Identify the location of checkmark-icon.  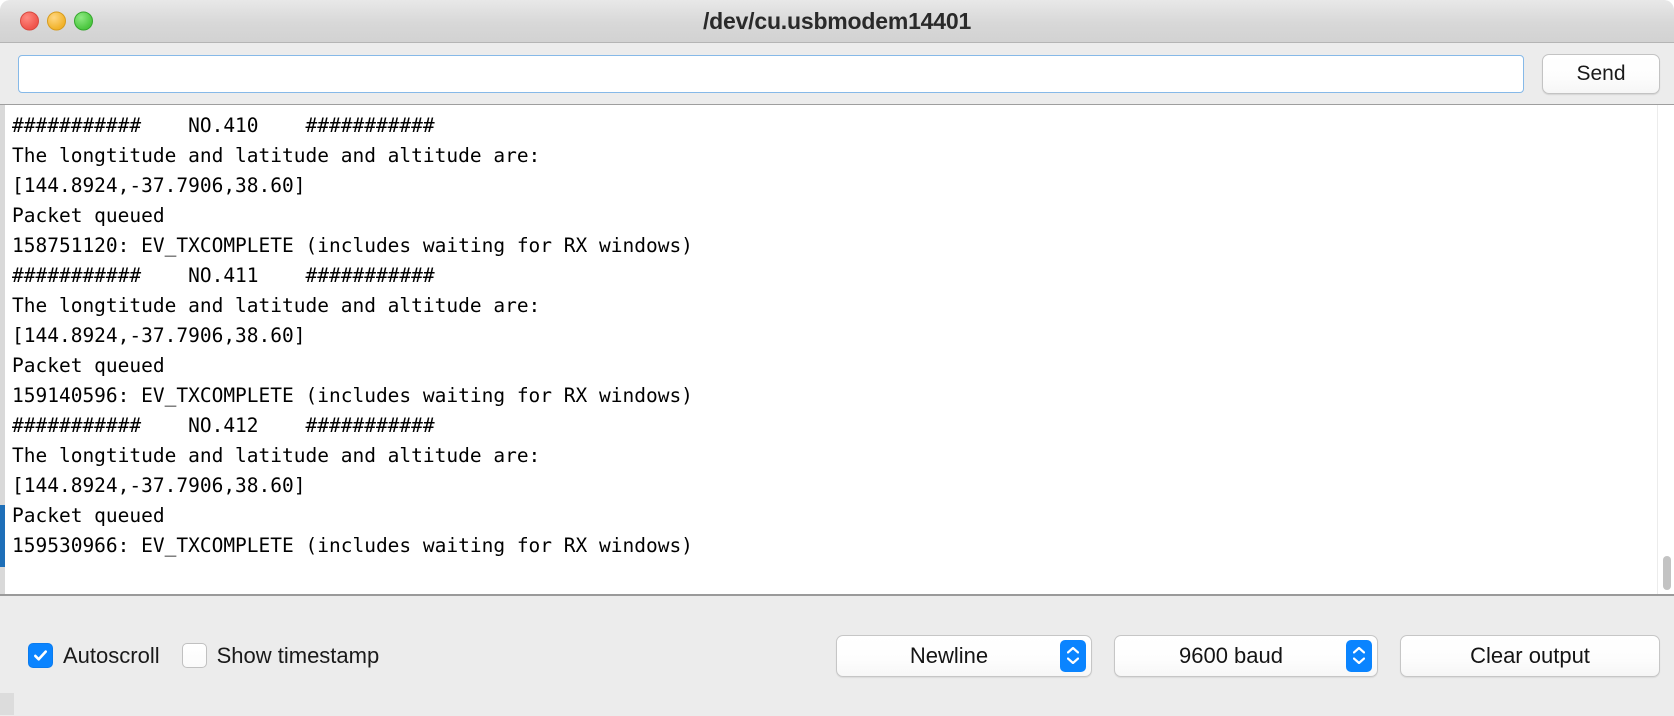
(40, 655).